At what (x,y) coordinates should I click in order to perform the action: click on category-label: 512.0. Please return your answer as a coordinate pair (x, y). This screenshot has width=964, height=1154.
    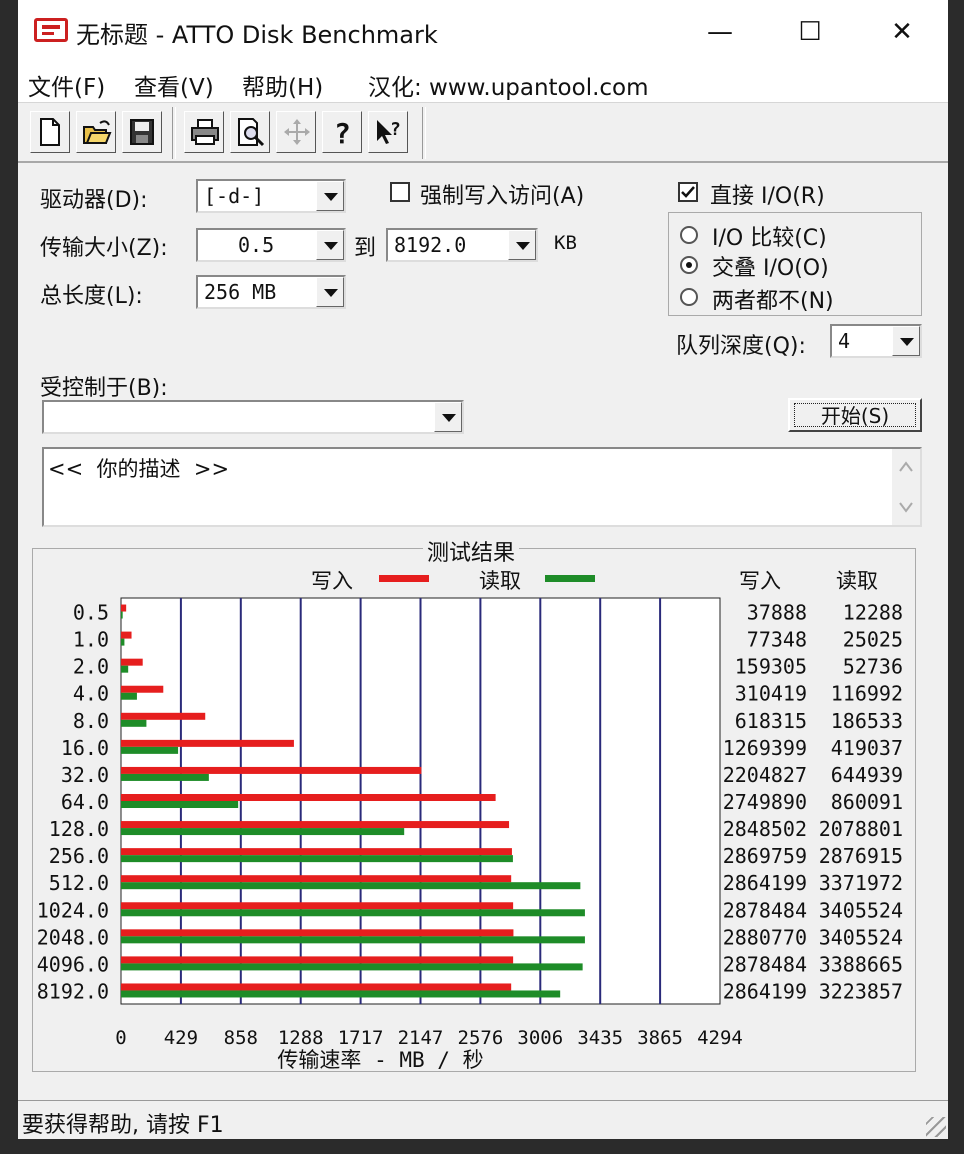
    Looking at the image, I should click on (79, 883).